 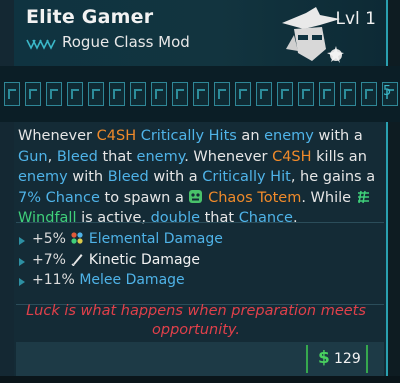 What do you see at coordinates (33, 156) in the screenshot?
I see `keyword-gun: Gun` at bounding box center [33, 156].